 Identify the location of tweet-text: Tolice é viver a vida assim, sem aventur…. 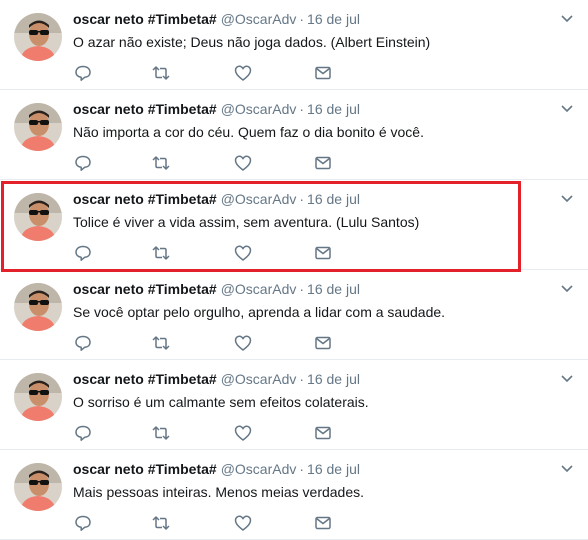
(246, 222).